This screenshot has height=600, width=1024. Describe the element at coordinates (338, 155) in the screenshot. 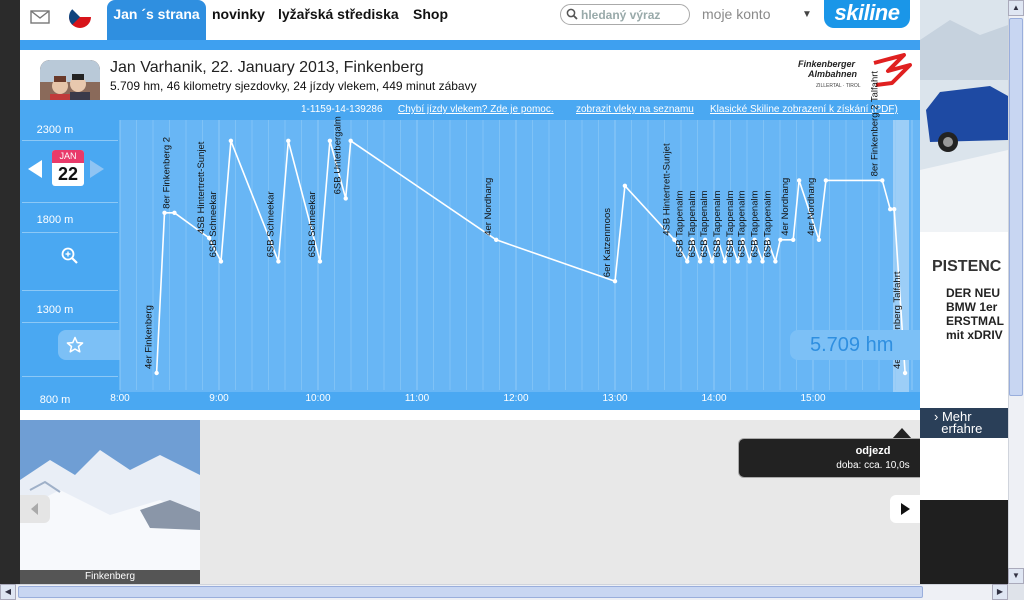

I see `lift-label: 6SB Unterbergalm` at that location.